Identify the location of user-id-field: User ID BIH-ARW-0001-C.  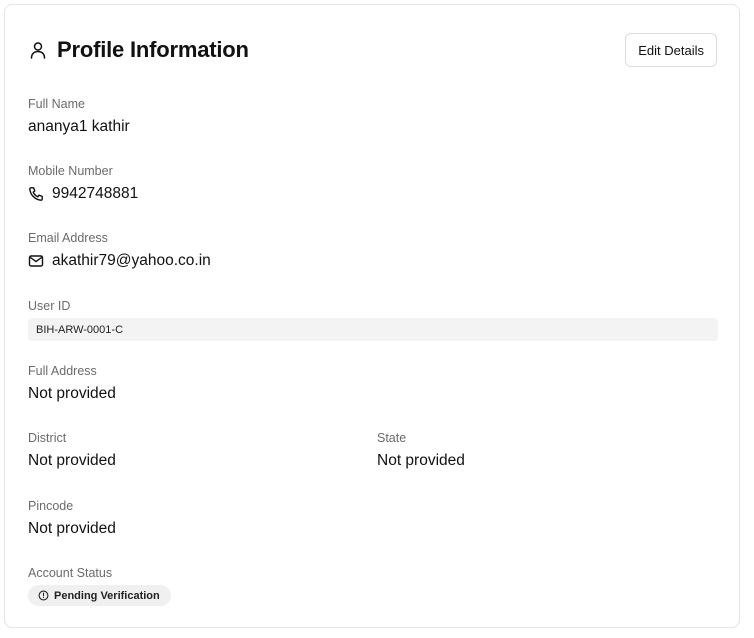
(373, 319).